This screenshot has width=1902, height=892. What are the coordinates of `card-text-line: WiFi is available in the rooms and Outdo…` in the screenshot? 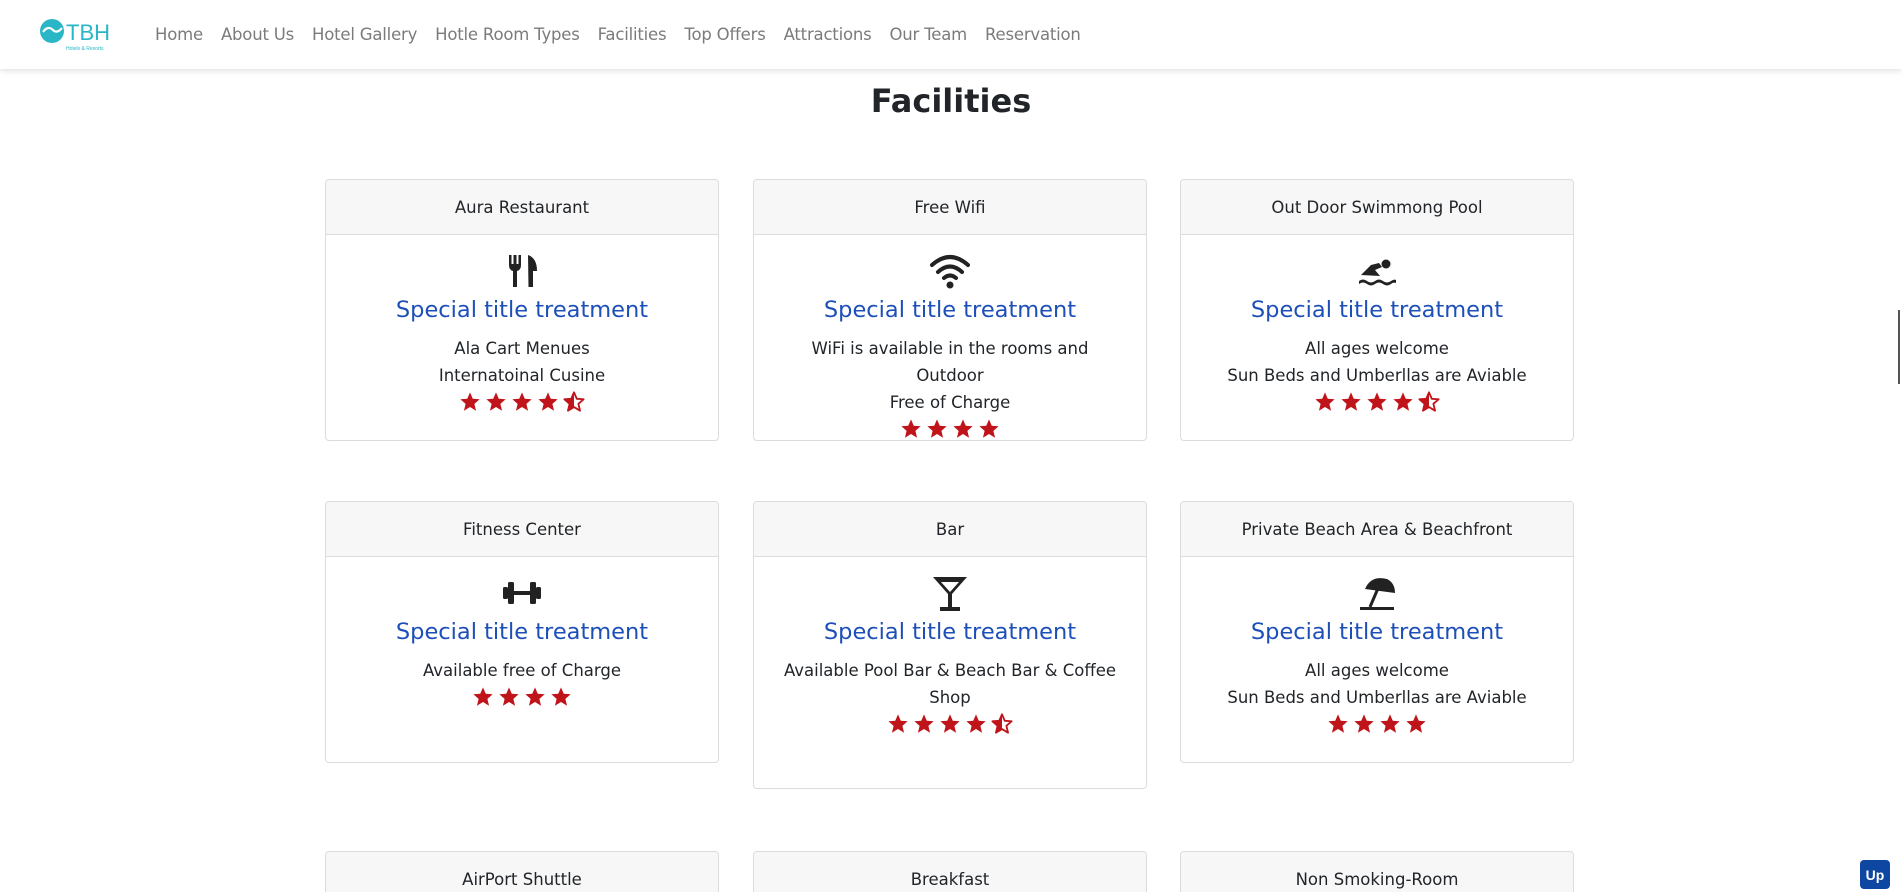 It's located at (950, 362).